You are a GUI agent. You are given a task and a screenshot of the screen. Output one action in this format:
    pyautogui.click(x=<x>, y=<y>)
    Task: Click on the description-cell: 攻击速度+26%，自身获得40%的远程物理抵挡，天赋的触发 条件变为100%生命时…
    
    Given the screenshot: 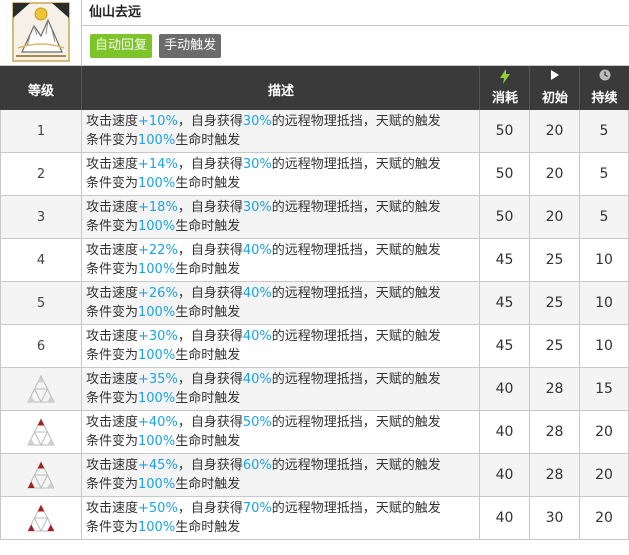 What is the action you would take?
    pyautogui.click(x=281, y=303)
    